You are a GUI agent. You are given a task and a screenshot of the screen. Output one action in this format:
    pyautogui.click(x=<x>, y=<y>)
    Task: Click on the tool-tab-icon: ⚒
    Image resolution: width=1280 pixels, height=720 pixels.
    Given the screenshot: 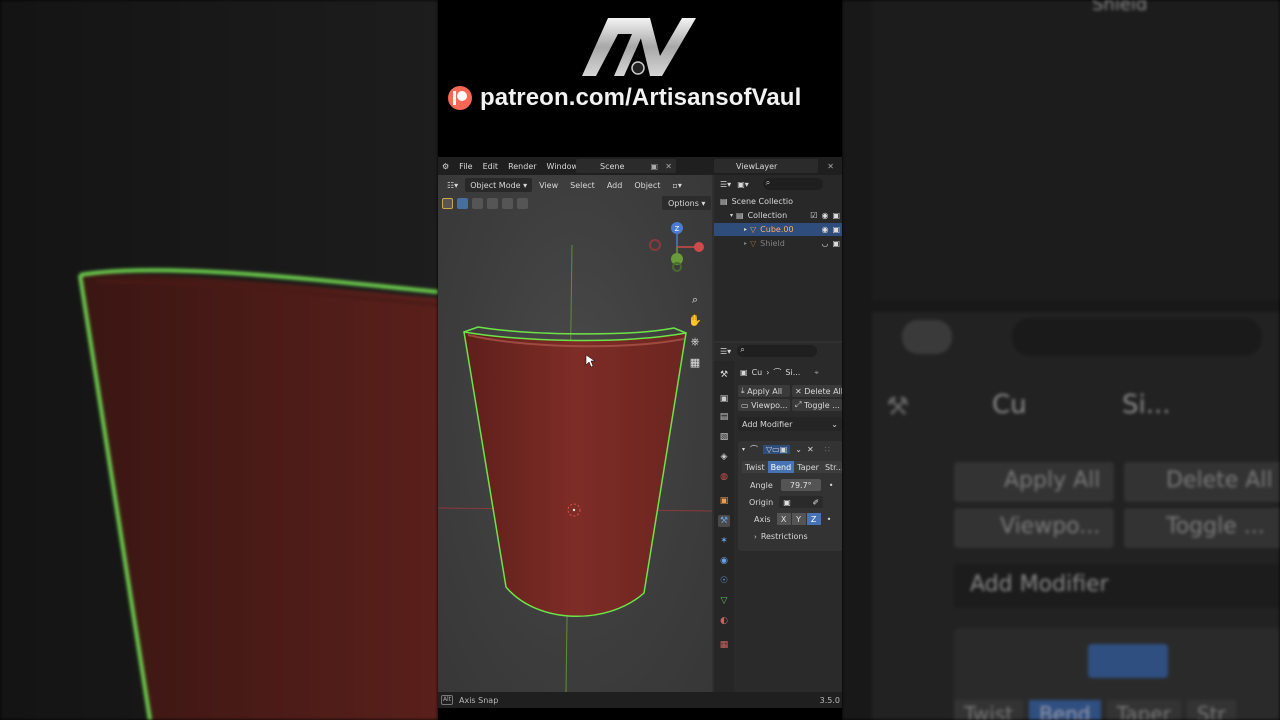 What is the action you would take?
    pyautogui.click(x=724, y=375)
    